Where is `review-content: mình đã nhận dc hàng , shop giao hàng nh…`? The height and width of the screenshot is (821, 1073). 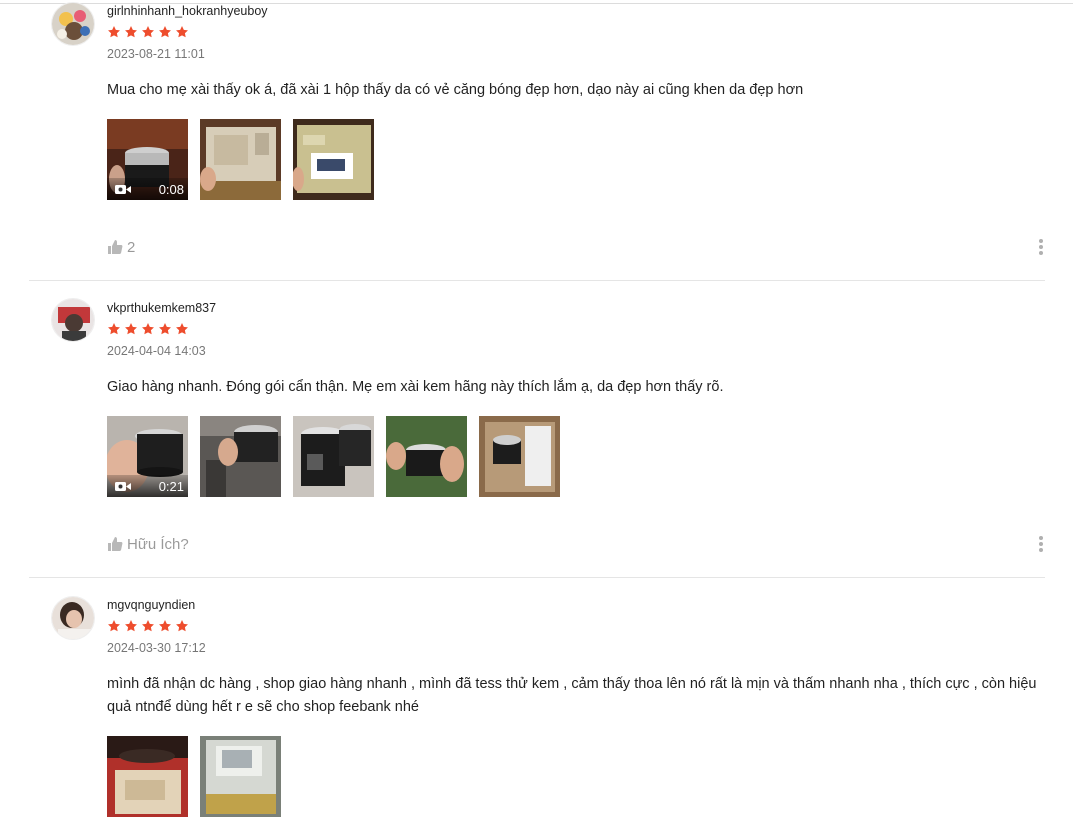 review-content: mình đã nhận dc hàng , shop giao hàng nh… is located at coordinates (572, 695).